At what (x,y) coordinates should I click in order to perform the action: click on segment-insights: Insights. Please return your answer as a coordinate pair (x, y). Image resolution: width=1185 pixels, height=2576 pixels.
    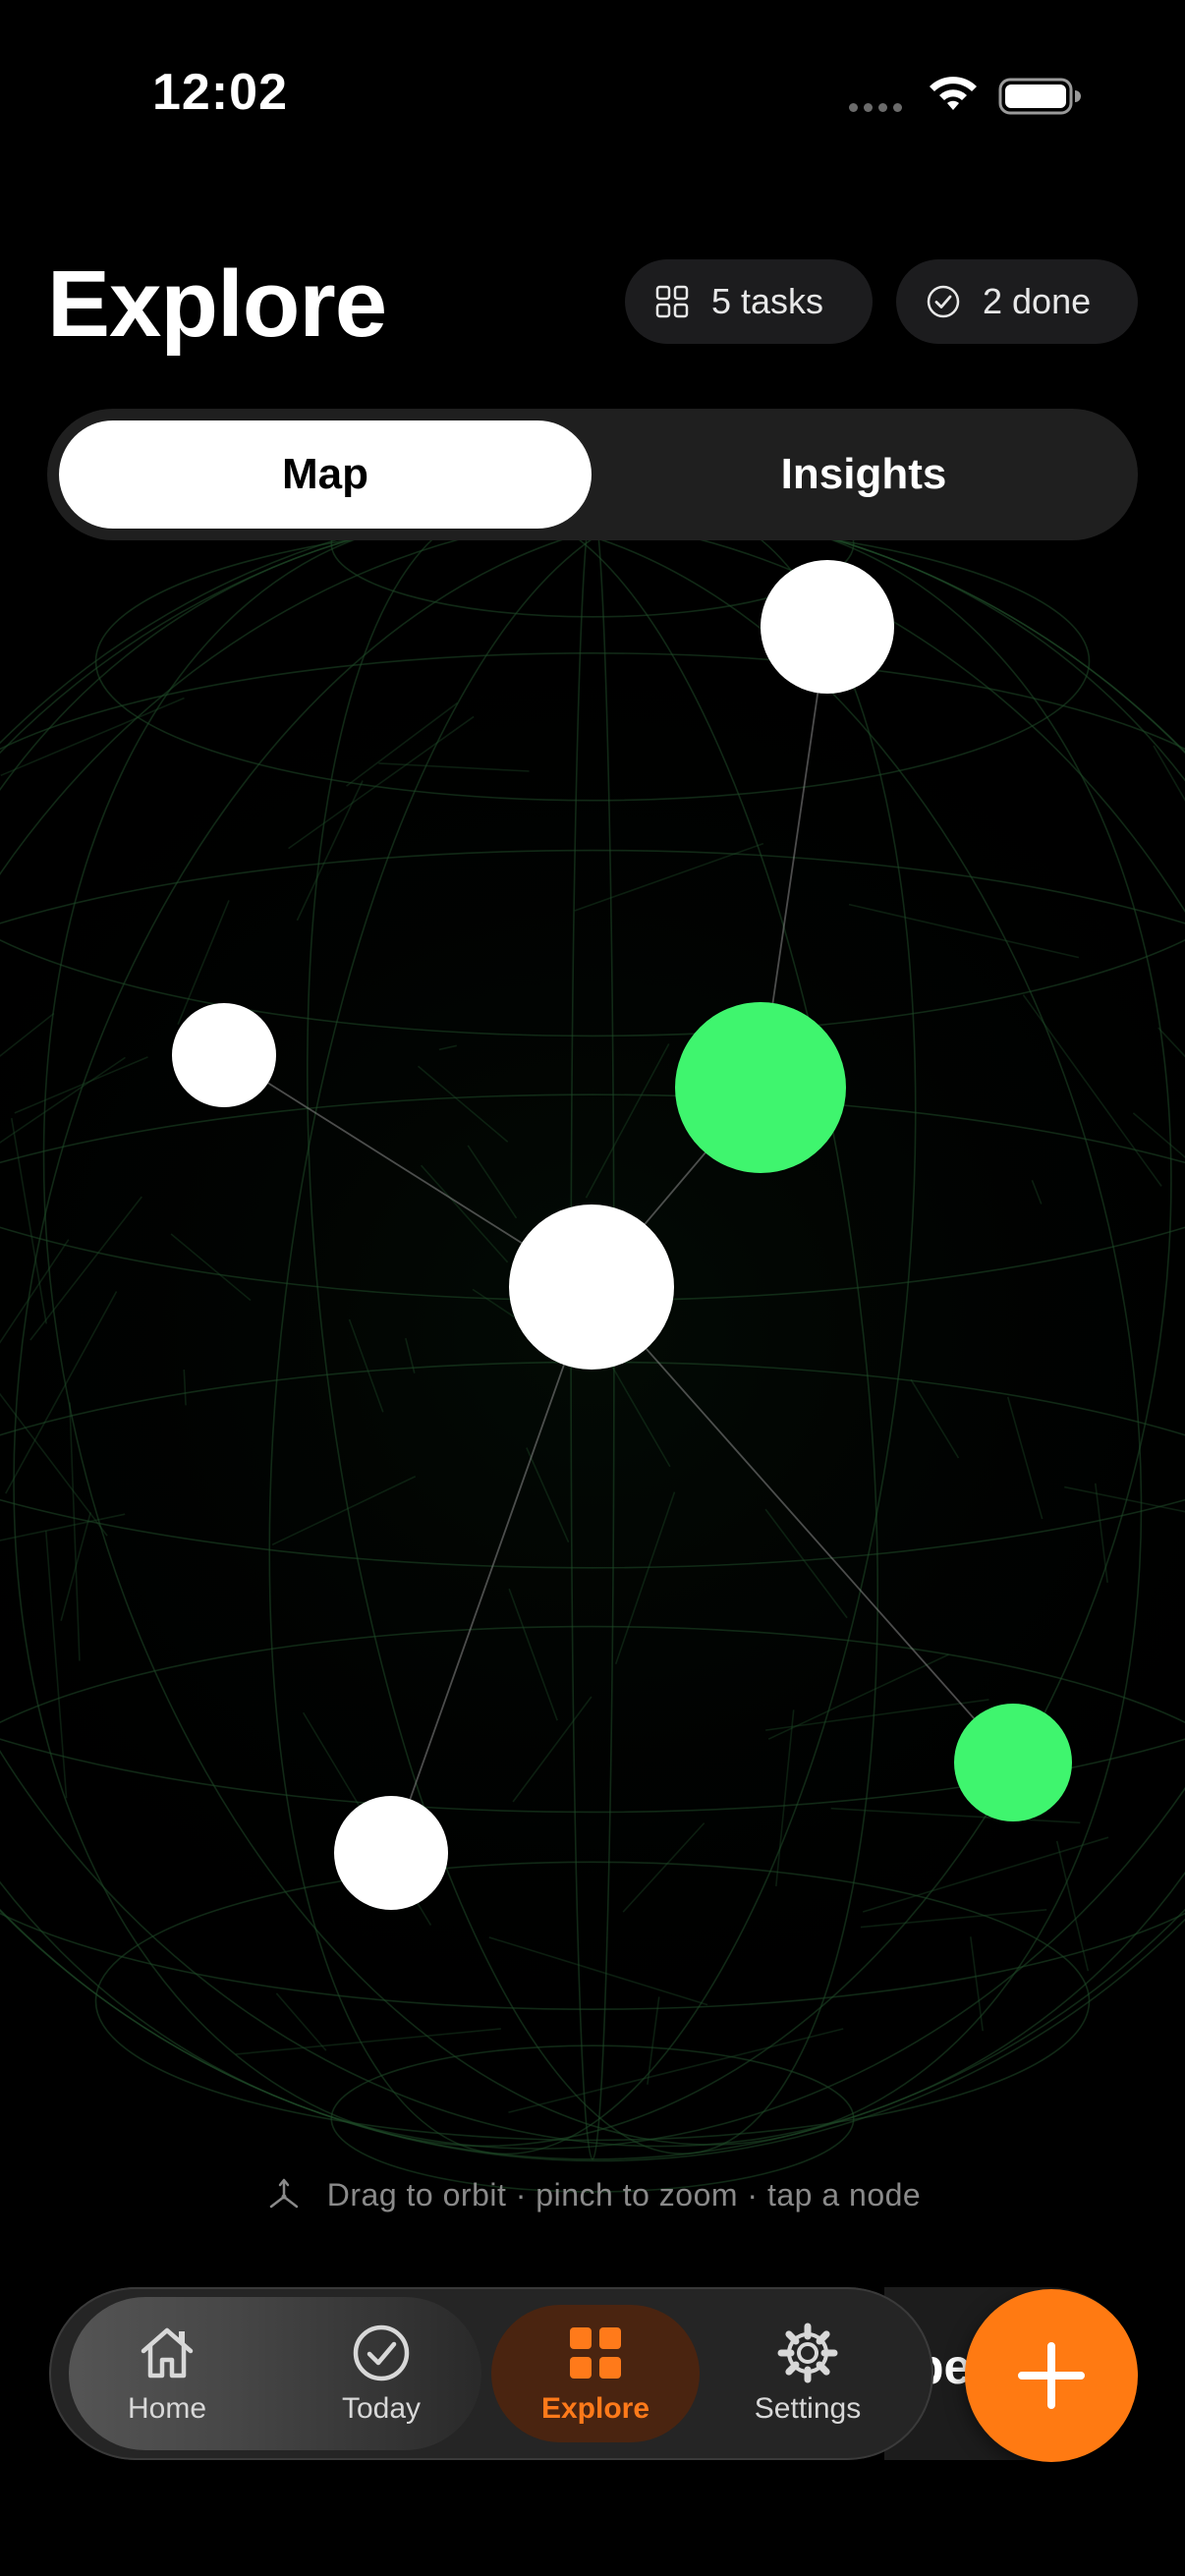
    Looking at the image, I should click on (864, 474).